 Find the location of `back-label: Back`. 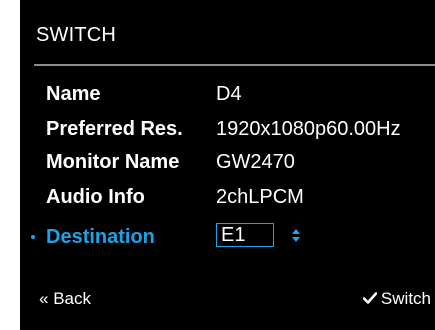

back-label: Back is located at coordinates (72, 298).